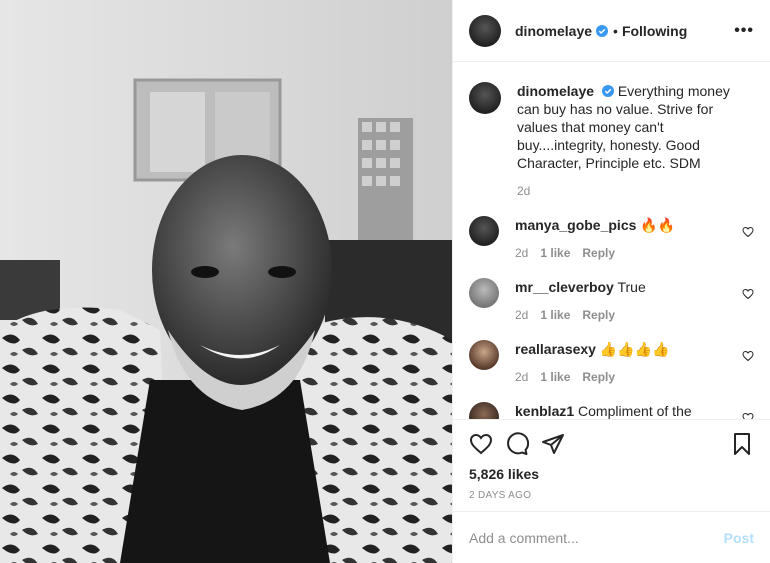  What do you see at coordinates (555, 349) in the screenshot?
I see `comment-username: reallarasexy` at bounding box center [555, 349].